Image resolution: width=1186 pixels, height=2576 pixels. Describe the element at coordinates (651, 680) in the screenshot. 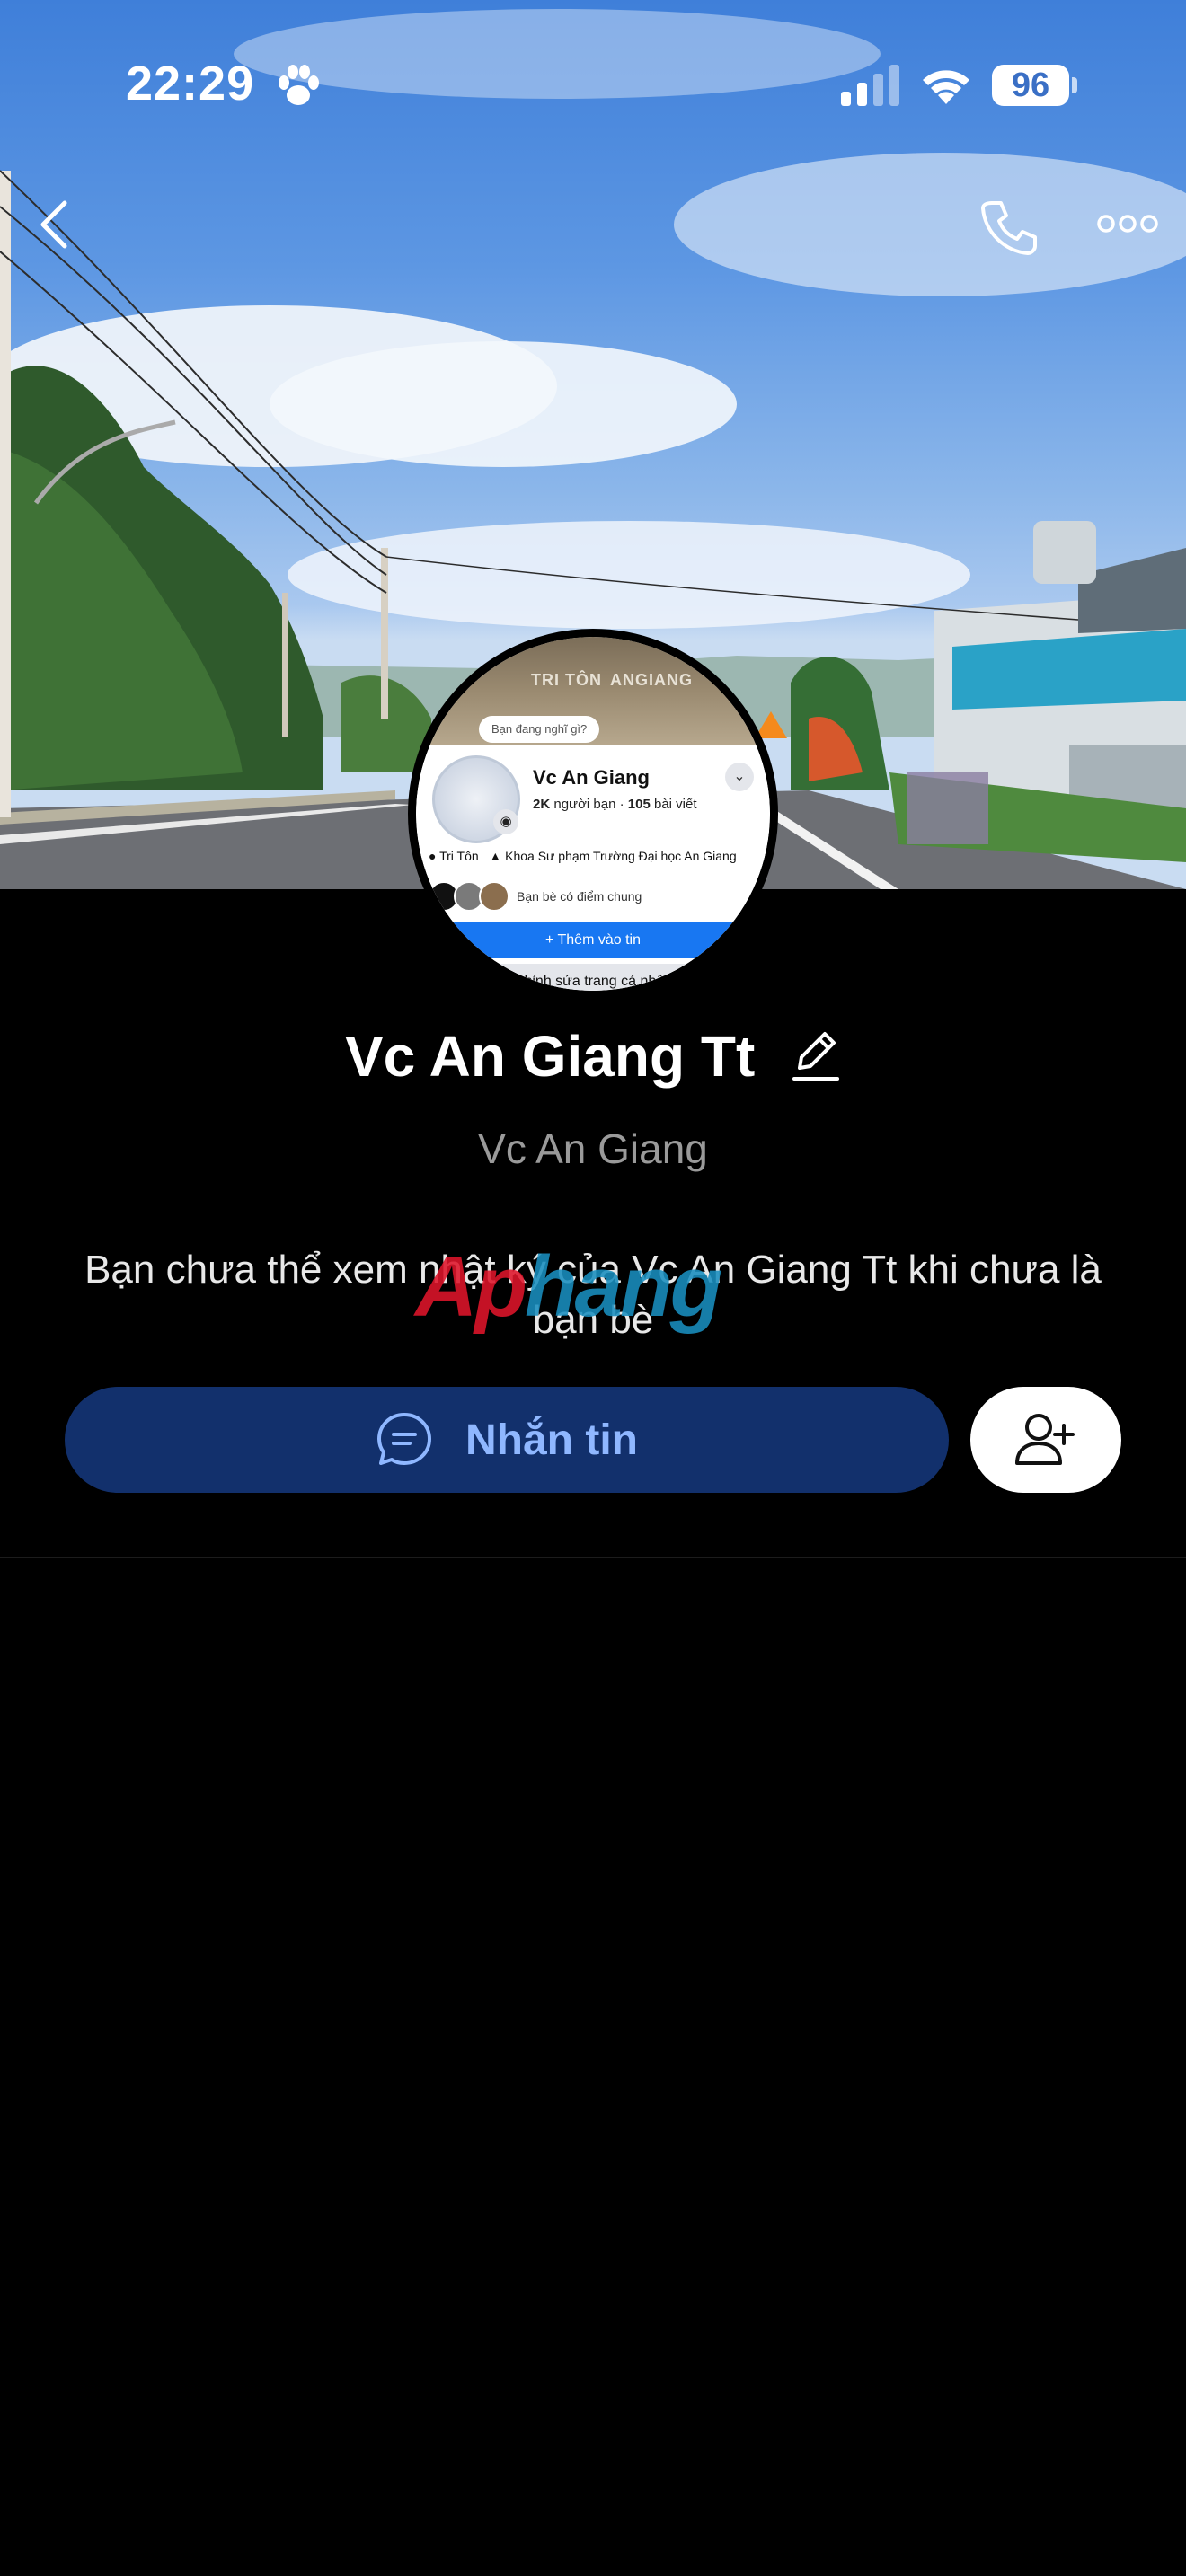

I see `sign-text-2: ANGIANG` at that location.